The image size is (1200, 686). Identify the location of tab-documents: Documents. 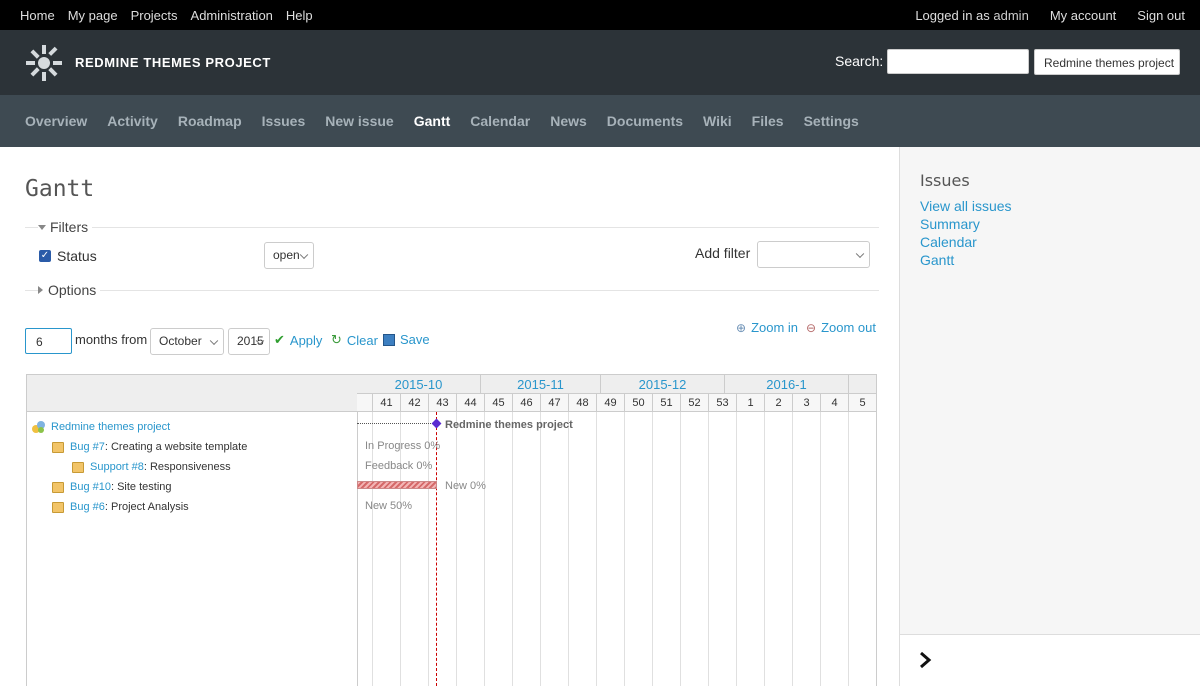
(645, 121).